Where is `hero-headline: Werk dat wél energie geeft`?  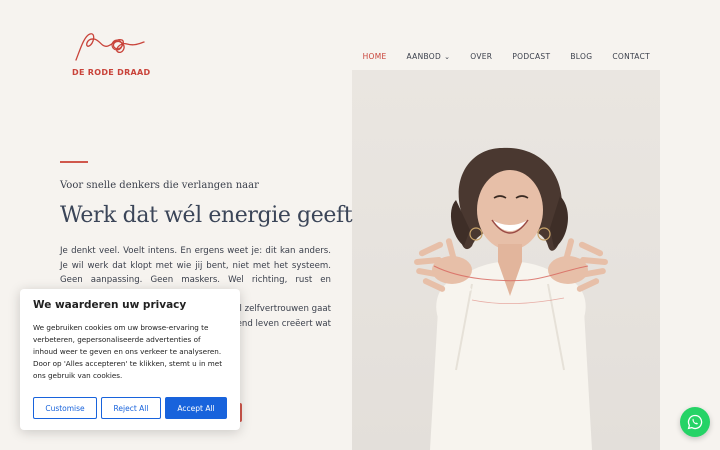 hero-headline: Werk dat wél energie geeft is located at coordinates (206, 215).